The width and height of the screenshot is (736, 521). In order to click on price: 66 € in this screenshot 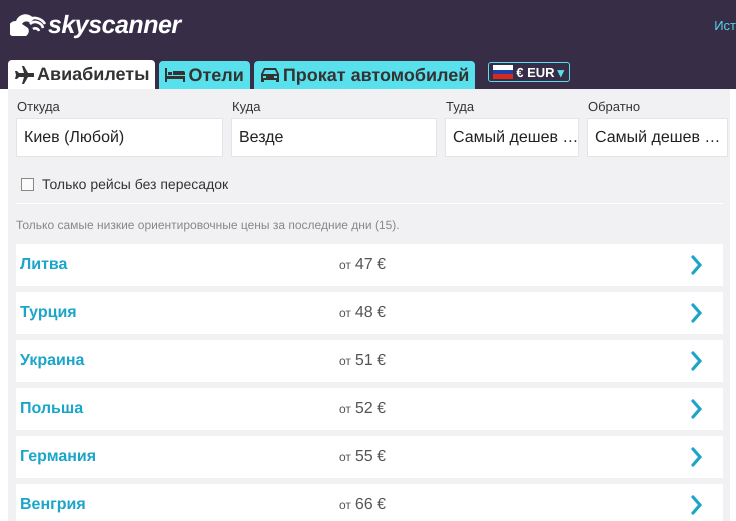, I will do `click(370, 505)`.